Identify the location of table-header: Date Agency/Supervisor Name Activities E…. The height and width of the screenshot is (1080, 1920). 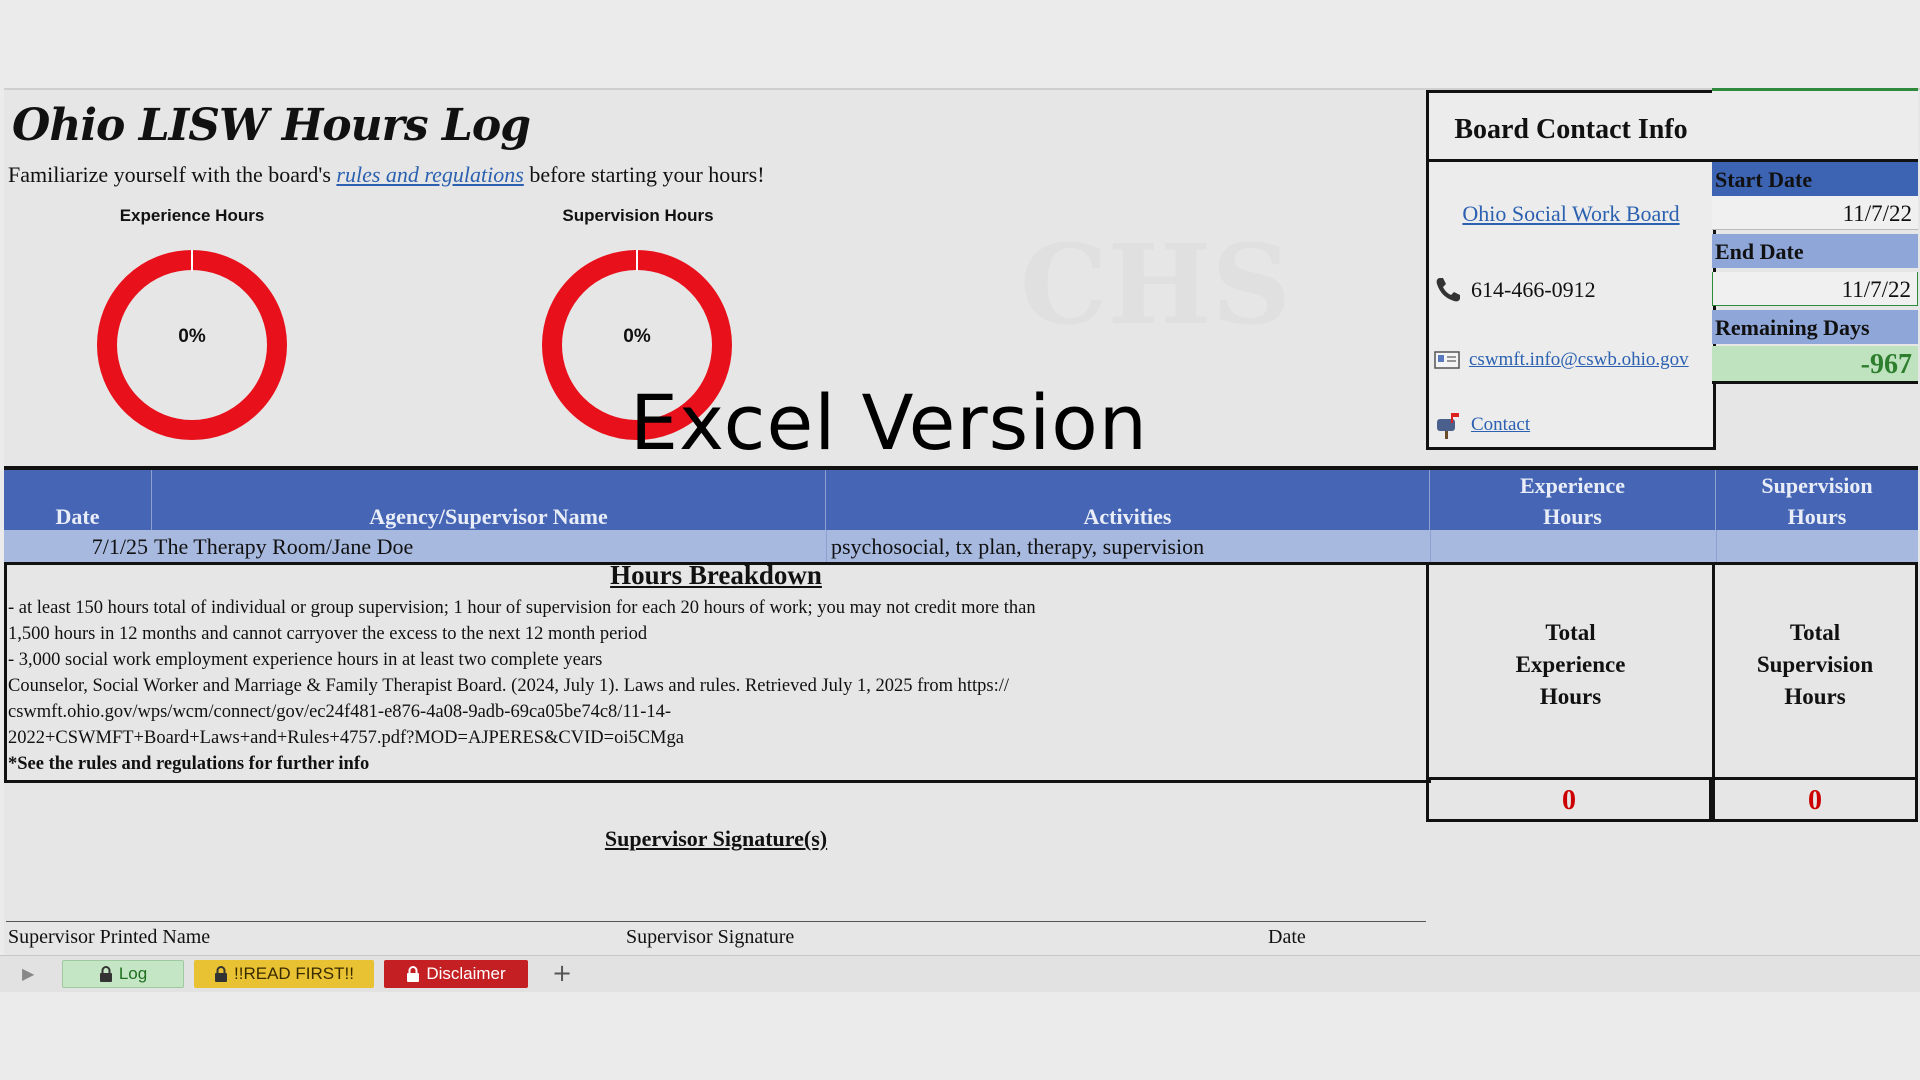
(961, 500).